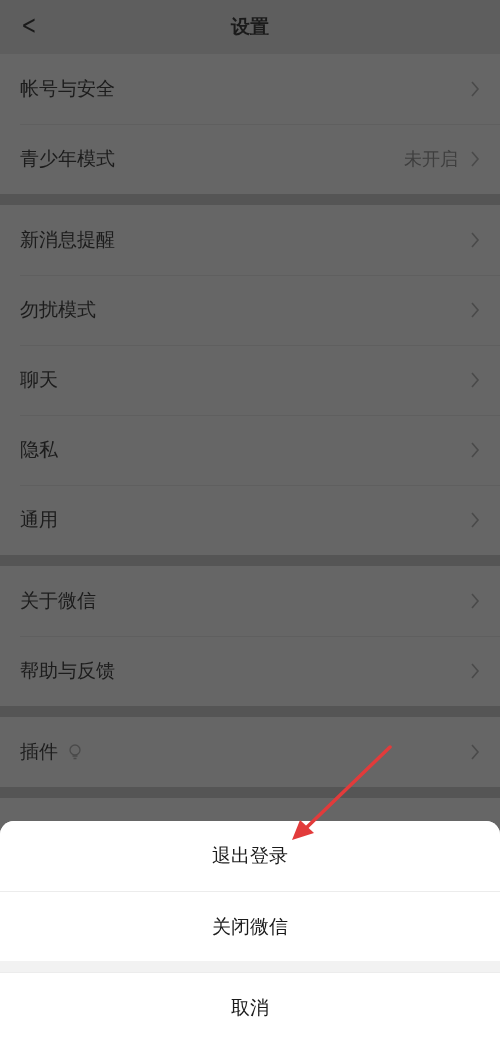 The image size is (500, 1042). Describe the element at coordinates (250, 856) in the screenshot. I see `sheet-action: 退出登录` at that location.